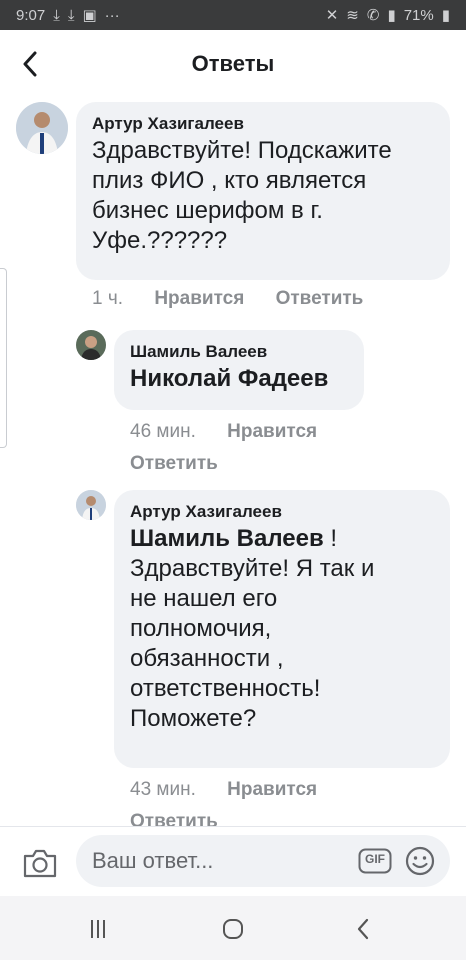  Describe the element at coordinates (229, 180) in the screenshot. I see `comment-text-line: плиз ФИО , кто является` at that location.